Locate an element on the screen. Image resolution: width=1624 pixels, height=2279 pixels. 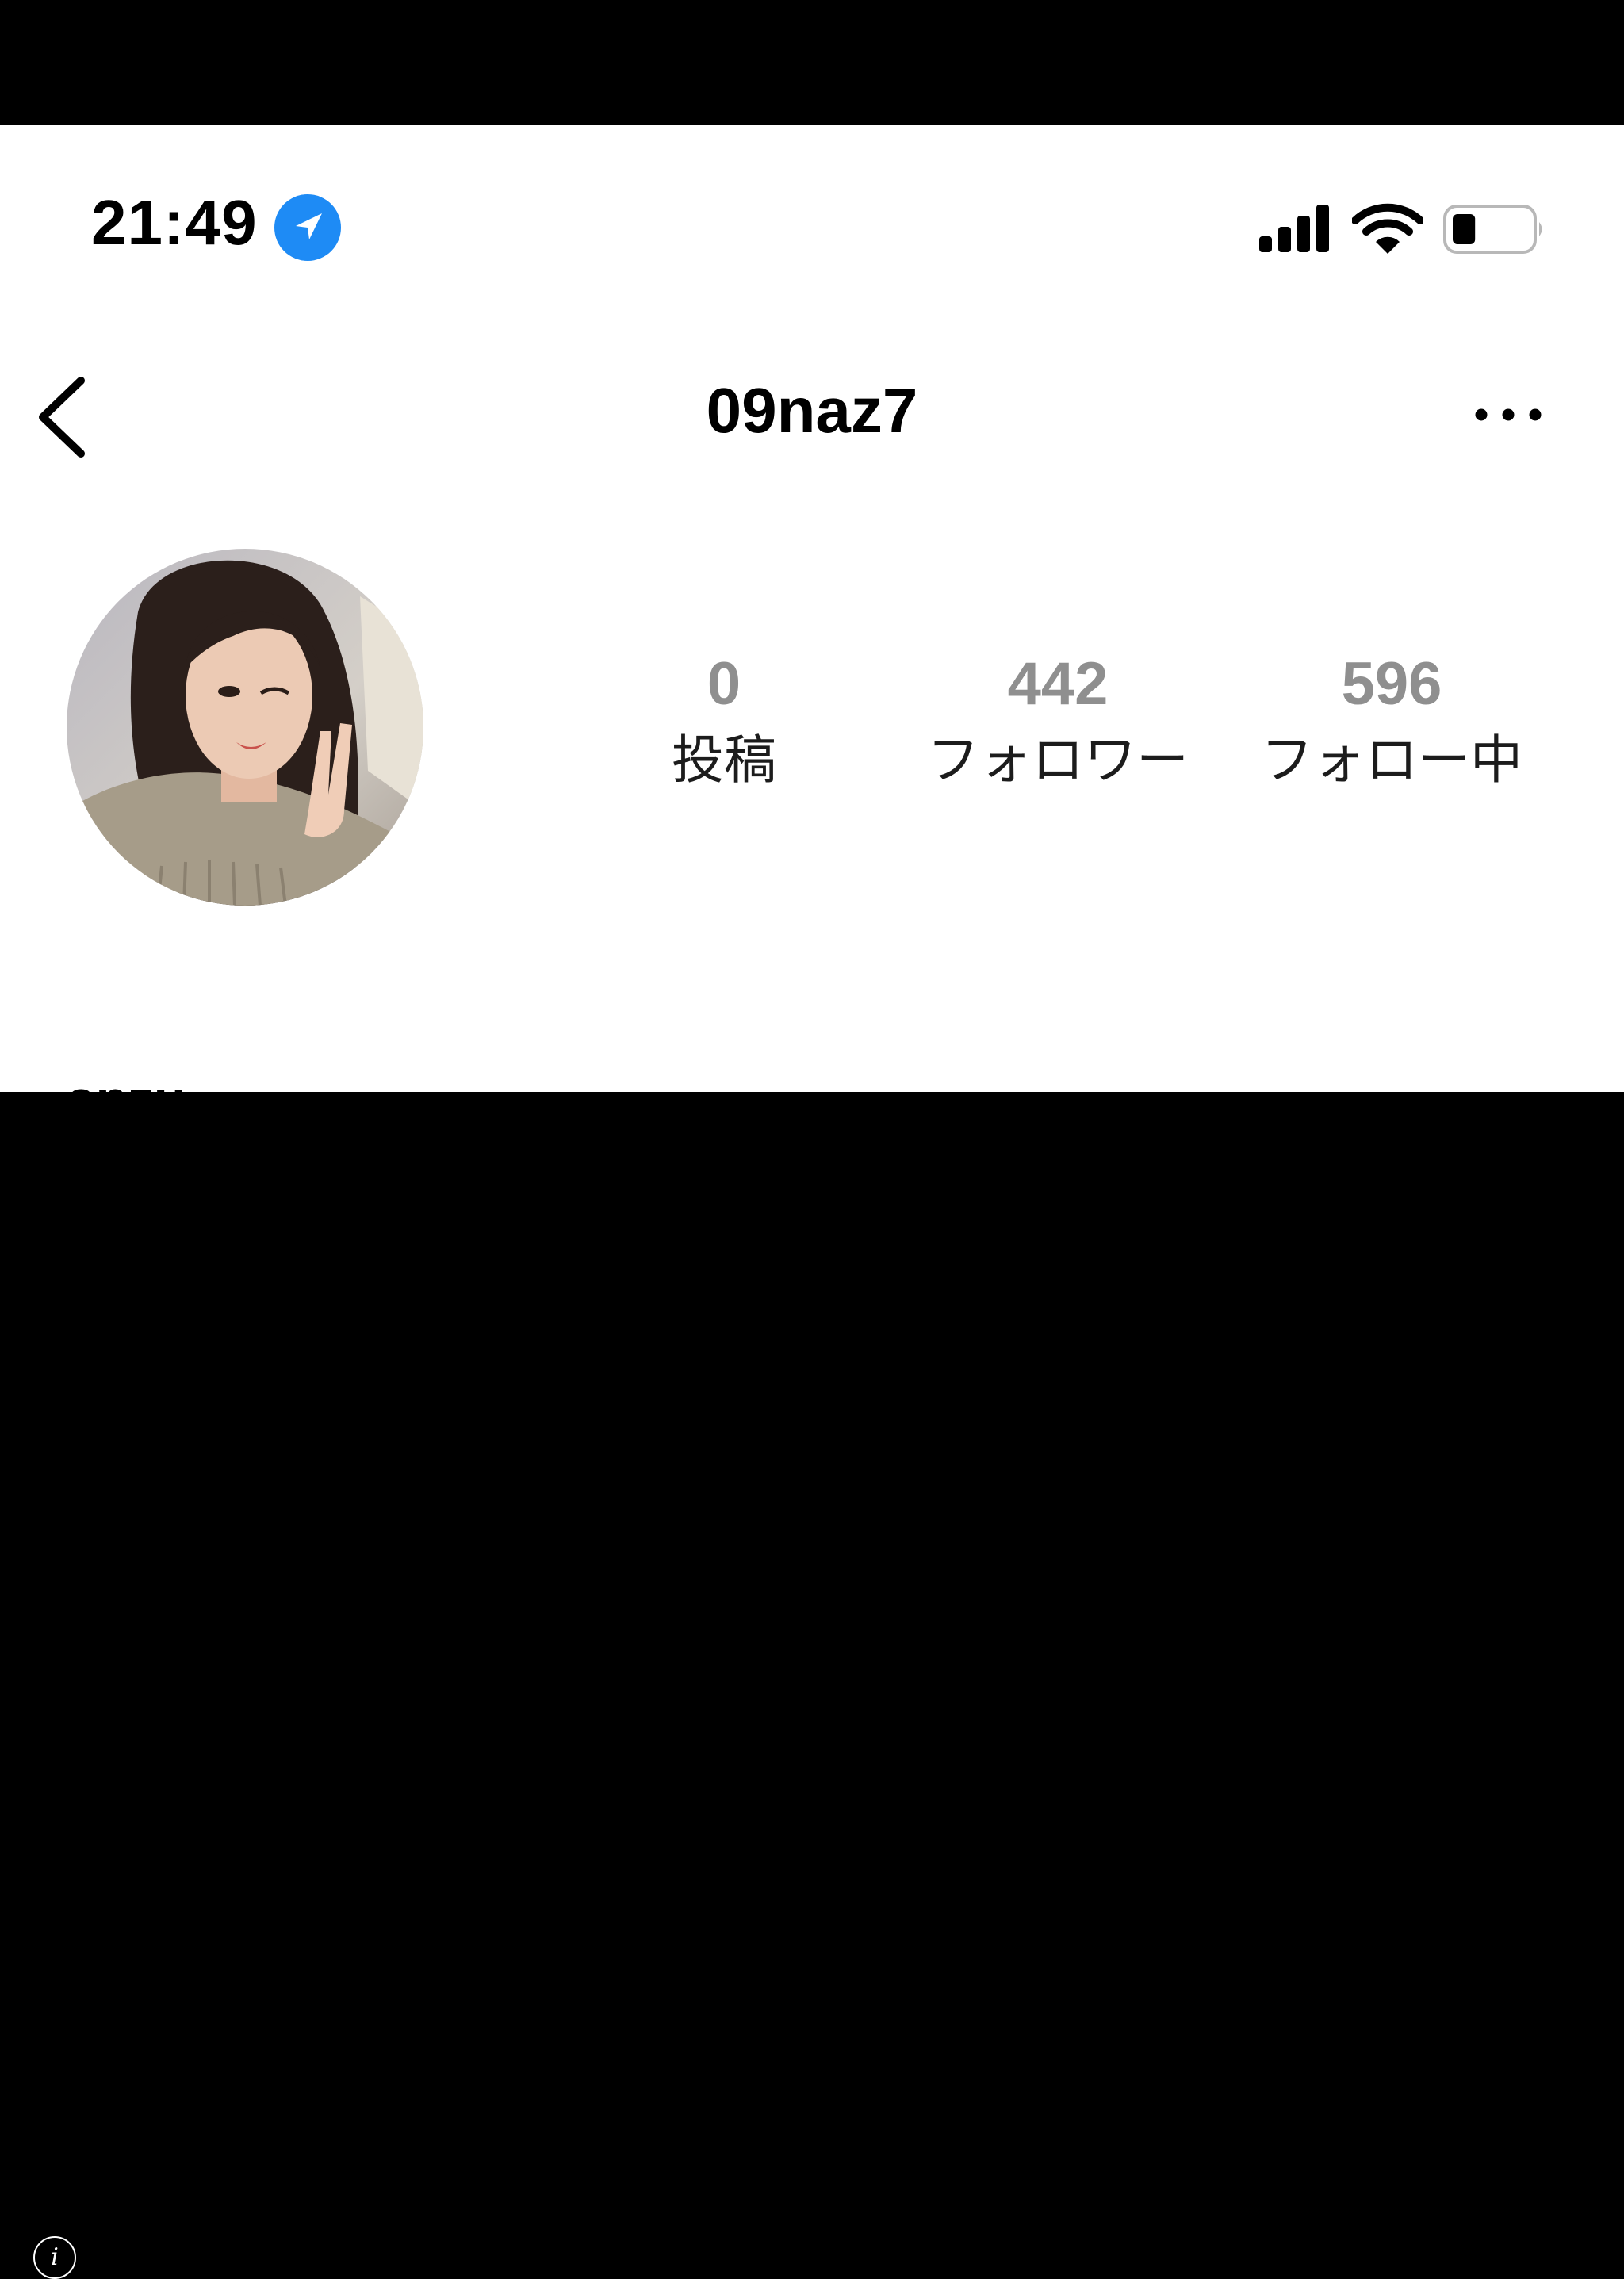
posts-label: 投稿 is located at coordinates (724, 759).